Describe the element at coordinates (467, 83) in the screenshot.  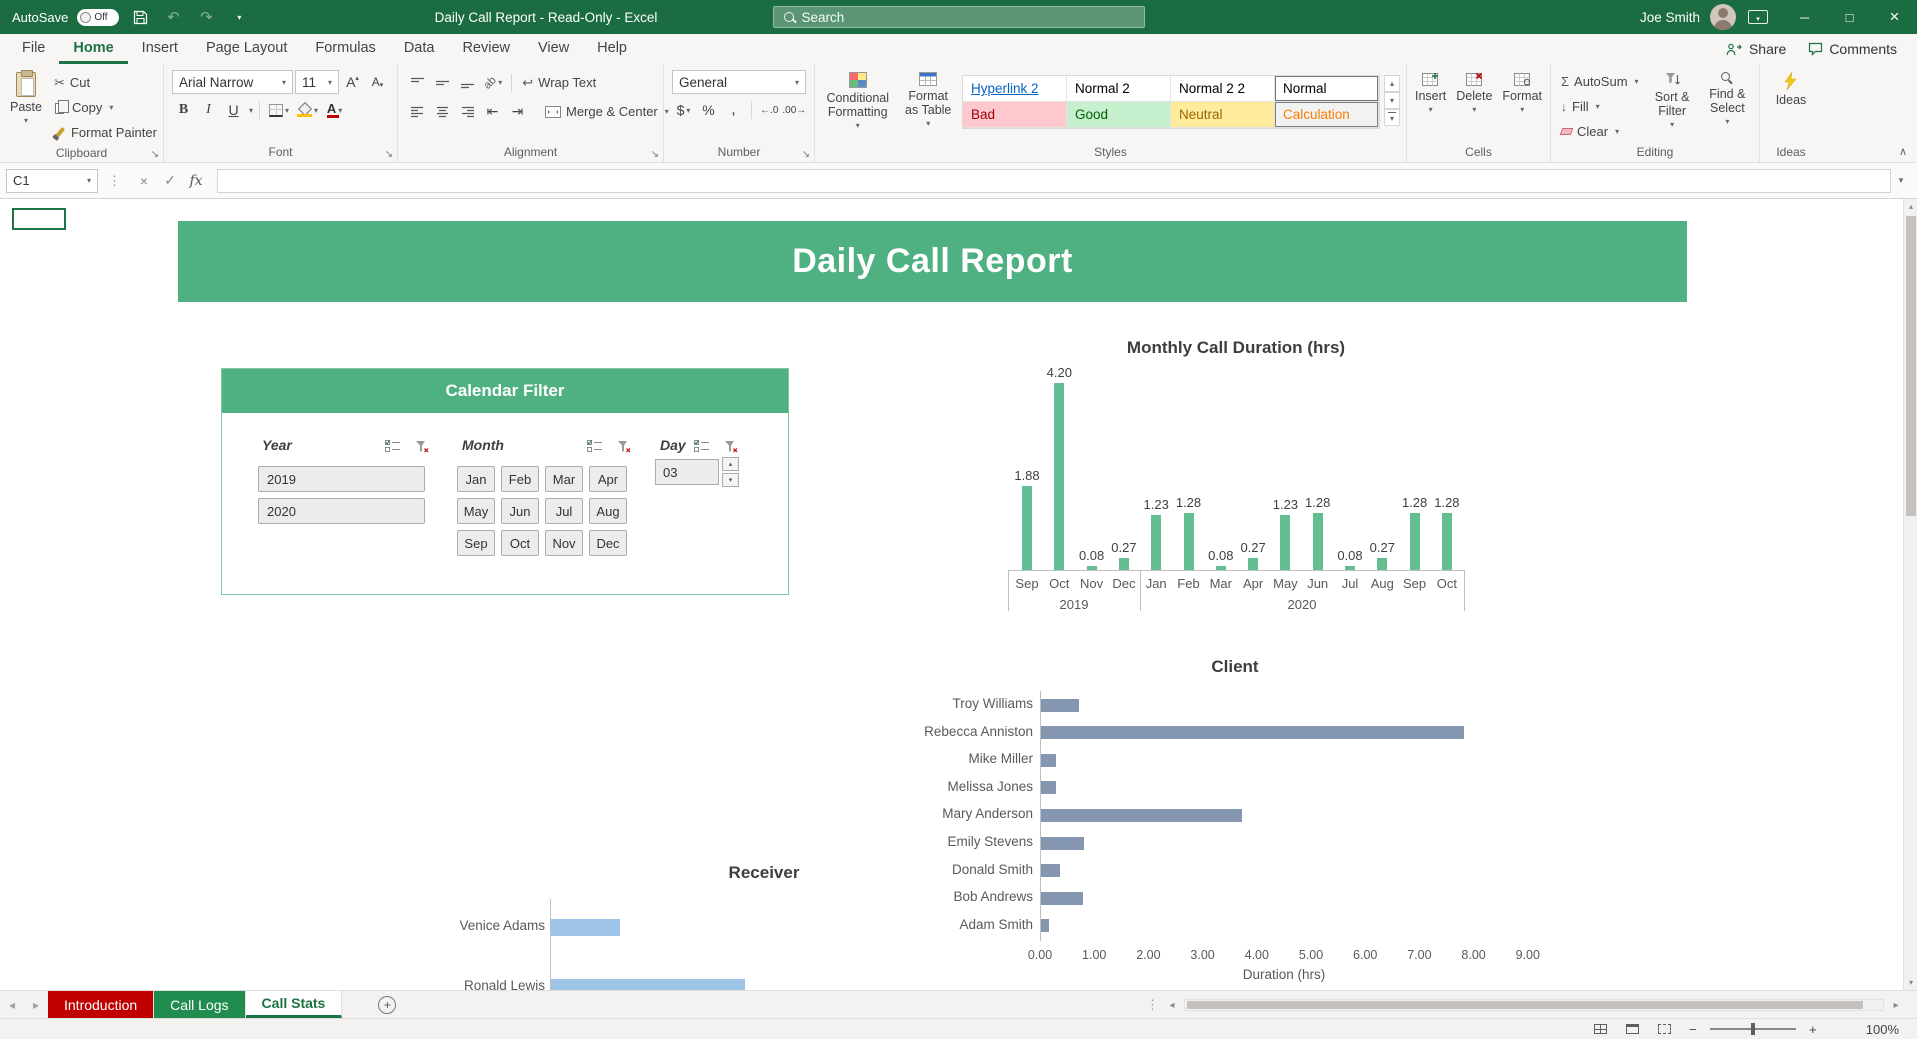
I see `bottom-align-button` at that location.